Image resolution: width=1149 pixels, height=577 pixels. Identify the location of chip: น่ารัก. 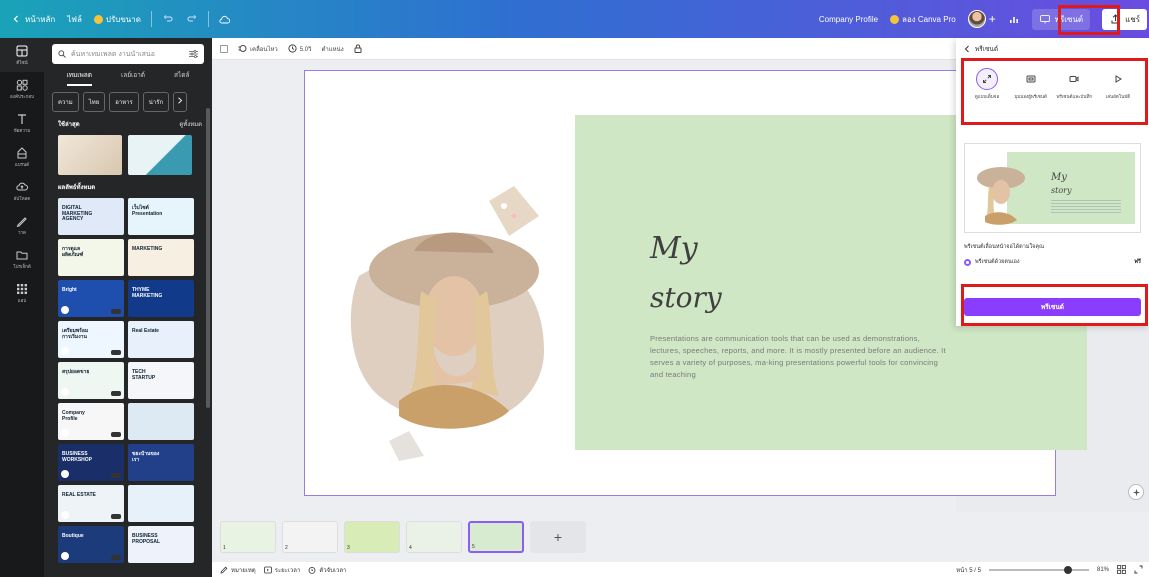
(156, 102).